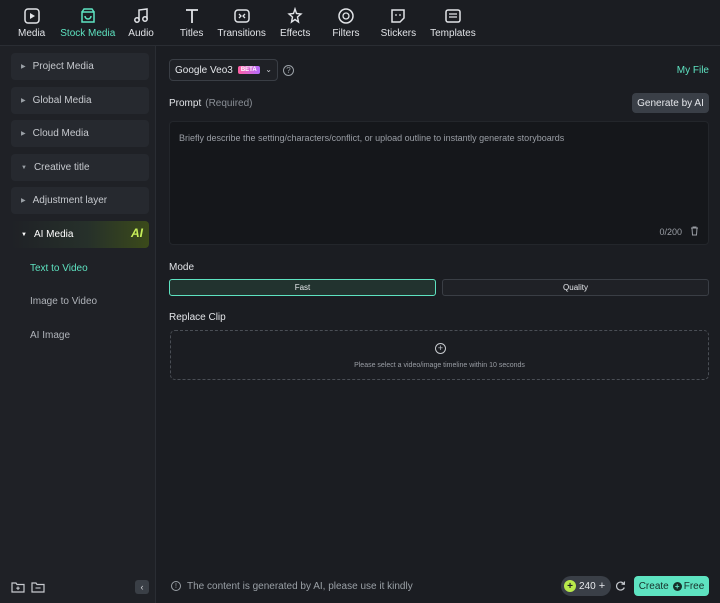 The height and width of the screenshot is (603, 720). Describe the element at coordinates (38, 587) in the screenshot. I see `folder-icon` at that location.